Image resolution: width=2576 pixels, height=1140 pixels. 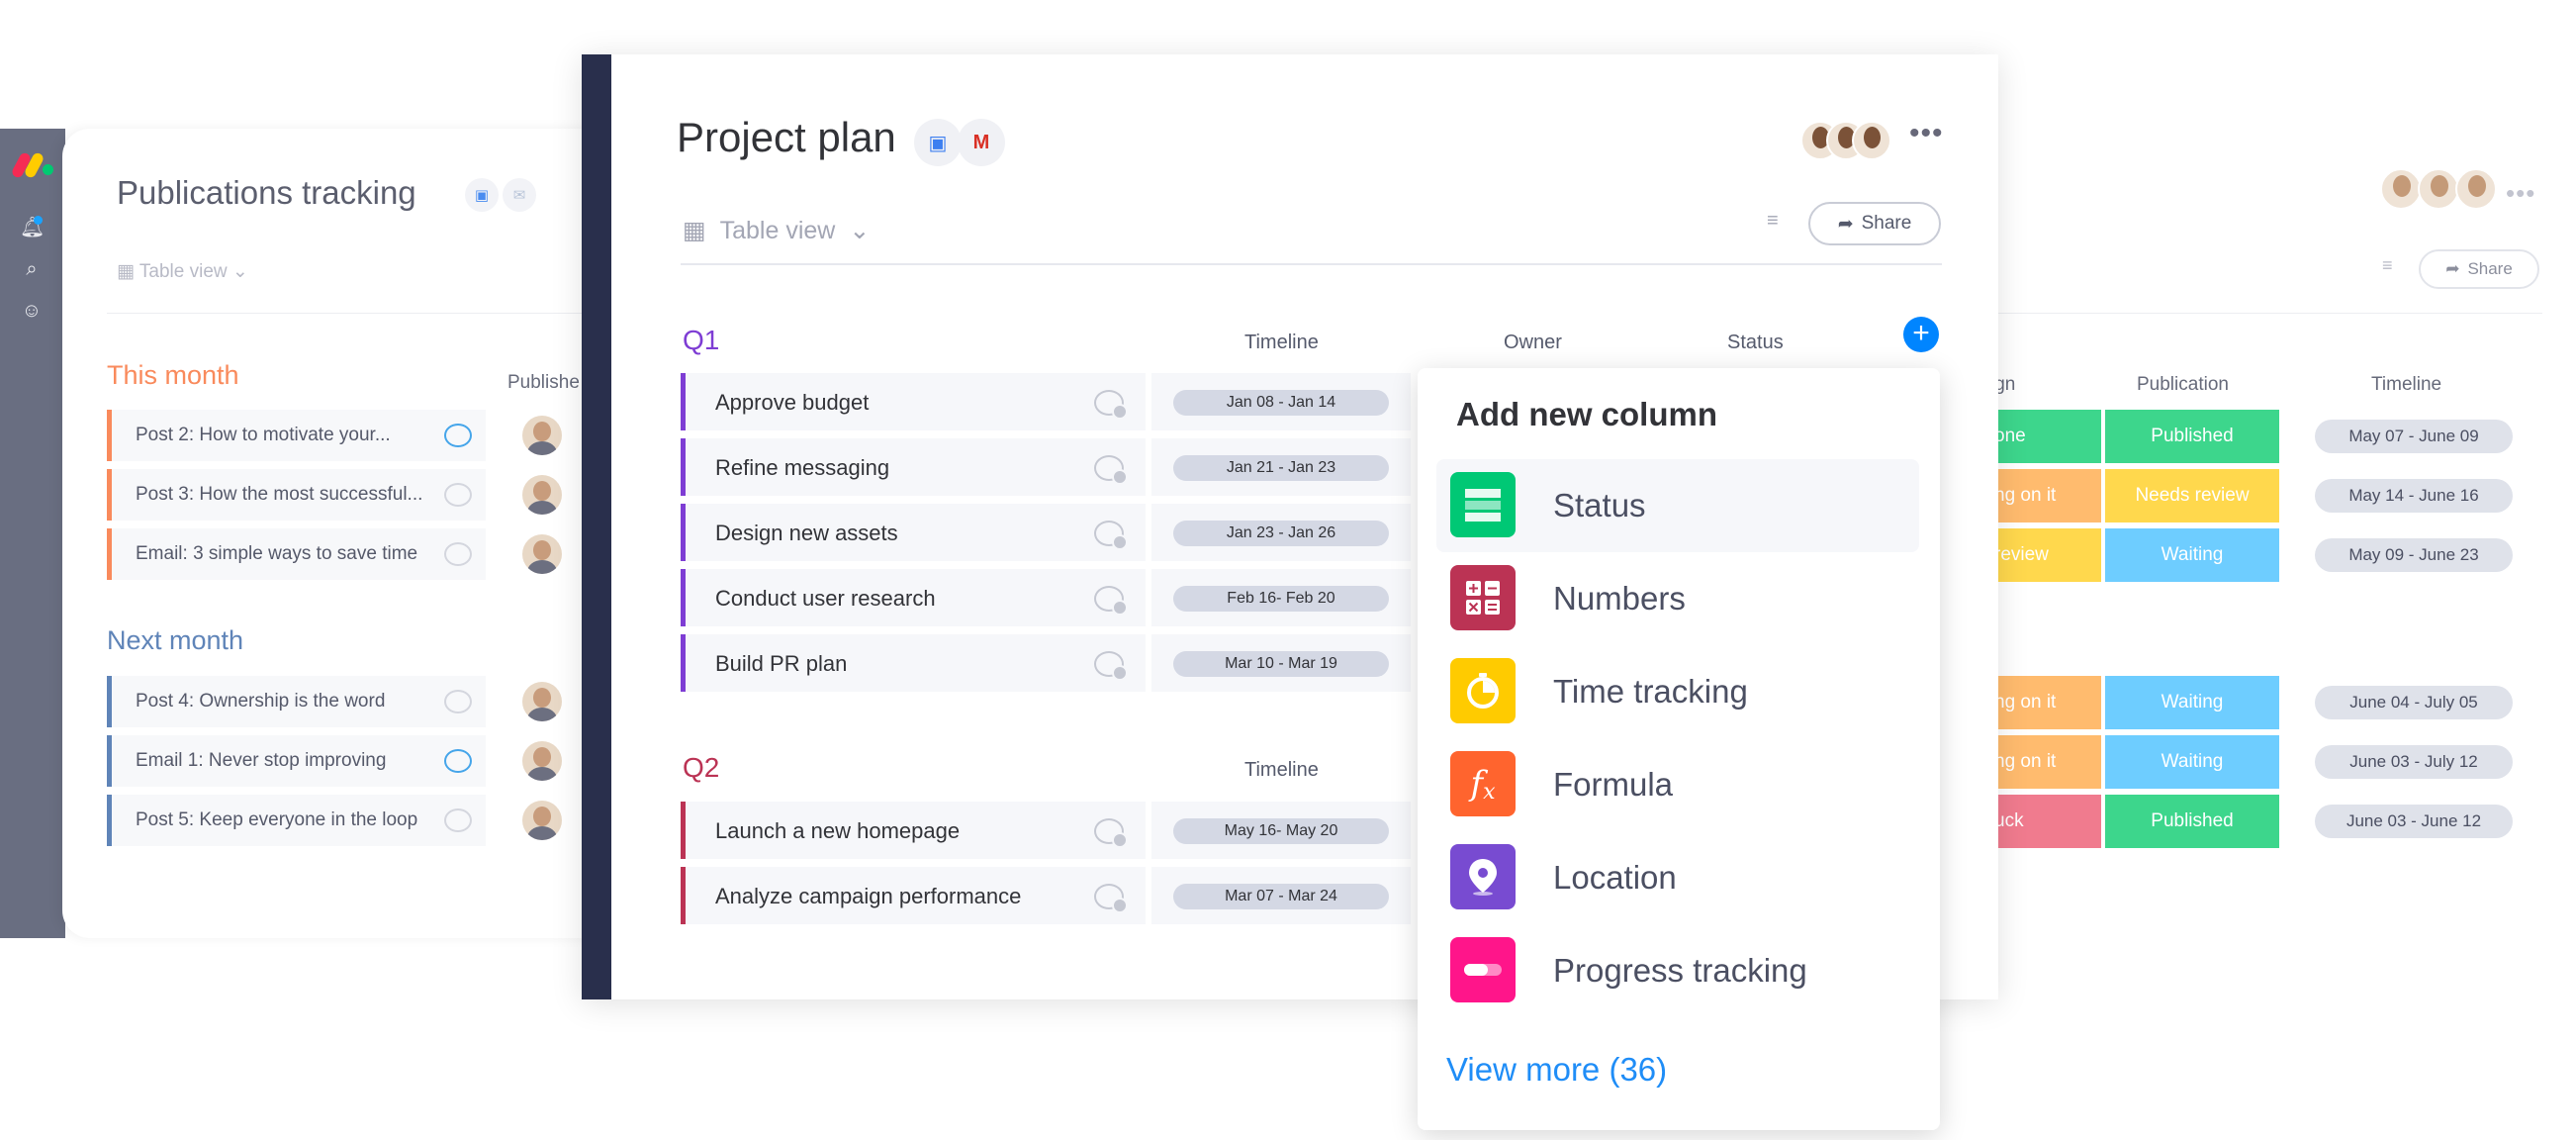 I want to click on timeline-cell: Mar 10 - Mar 19, so click(x=1281, y=663).